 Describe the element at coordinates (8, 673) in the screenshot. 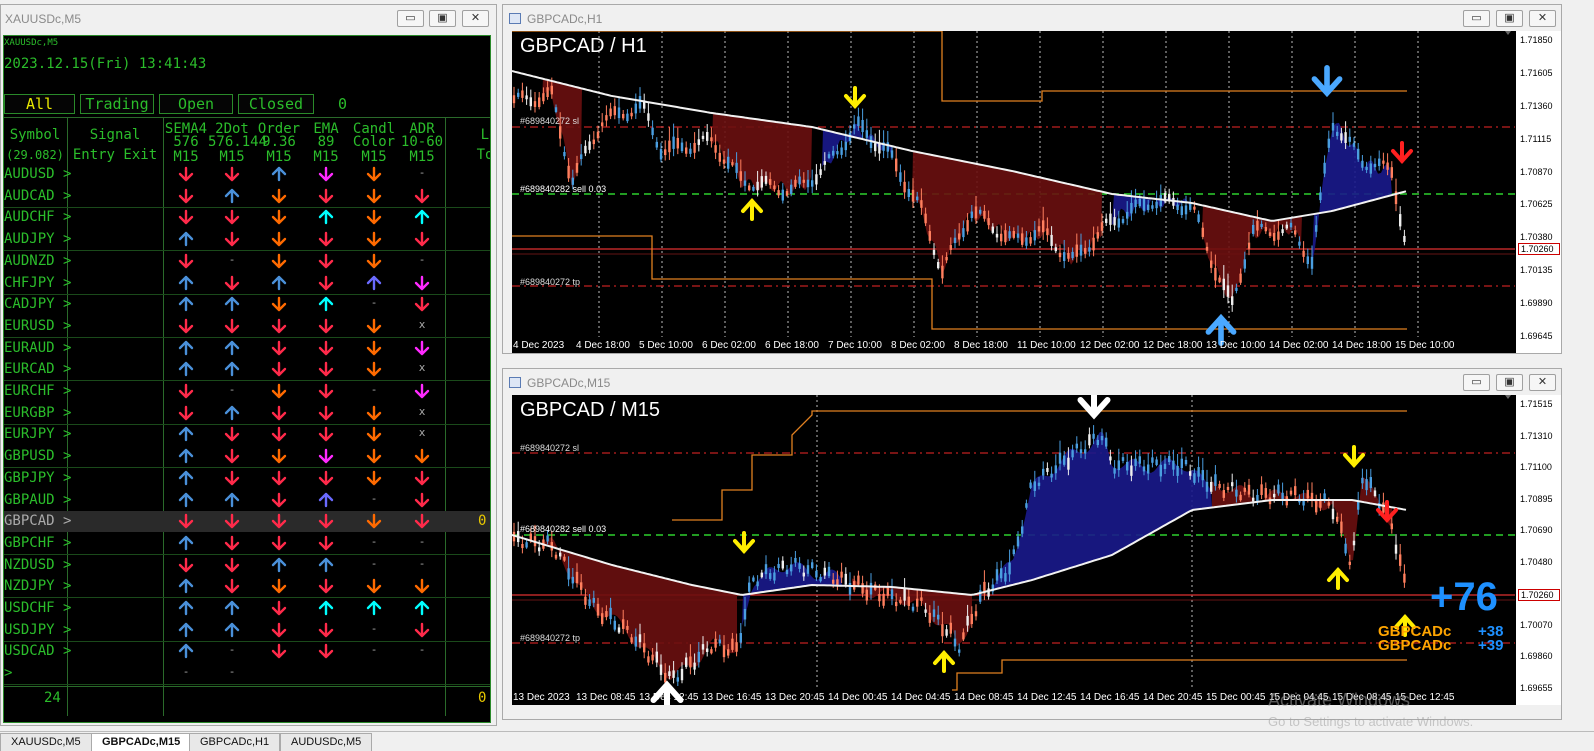

I see `symbol-blank: >` at that location.